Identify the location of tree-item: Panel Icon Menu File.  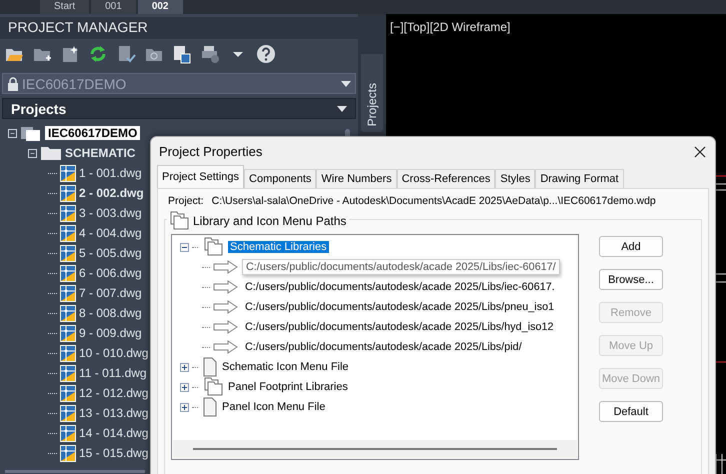
(274, 407).